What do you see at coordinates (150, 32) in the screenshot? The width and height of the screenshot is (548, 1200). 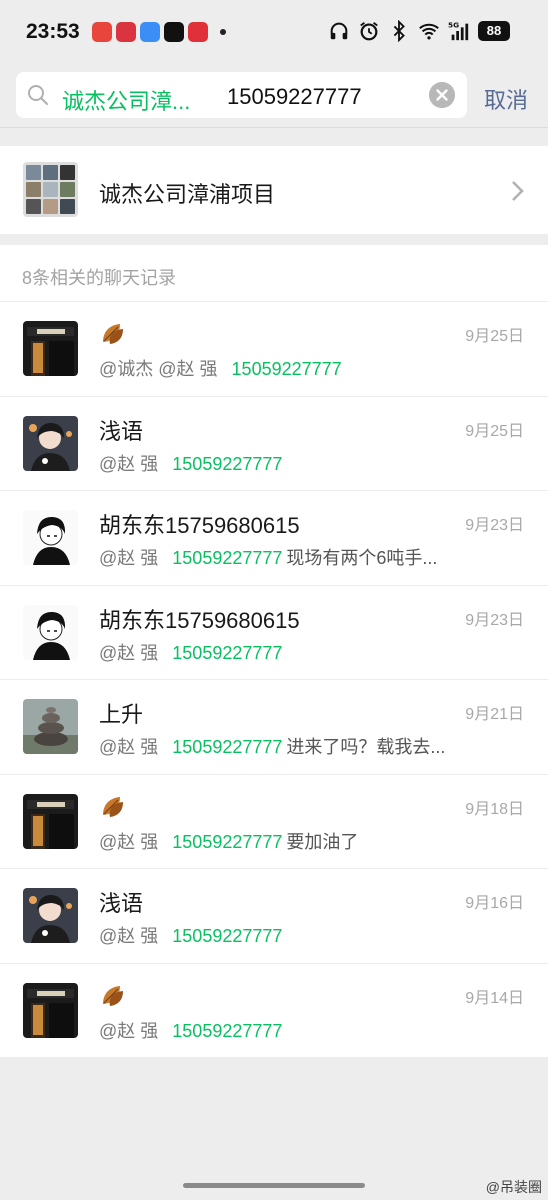 I see `cloud-app-icon` at bounding box center [150, 32].